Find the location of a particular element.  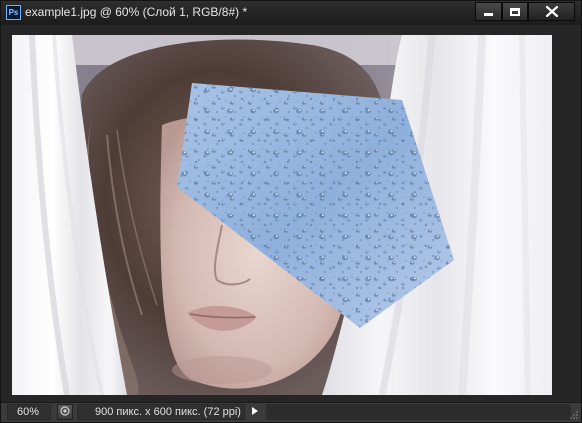

close-icon is located at coordinates (551, 11).